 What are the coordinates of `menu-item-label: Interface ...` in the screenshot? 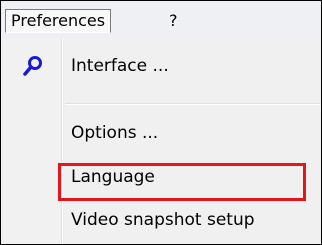 It's located at (120, 66).